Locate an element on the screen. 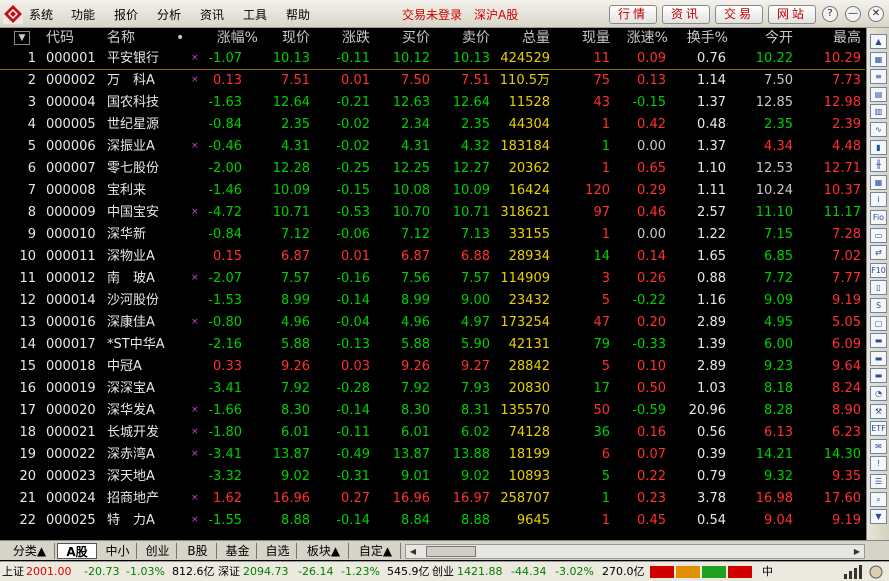  row-index: 14 is located at coordinates (27, 344).